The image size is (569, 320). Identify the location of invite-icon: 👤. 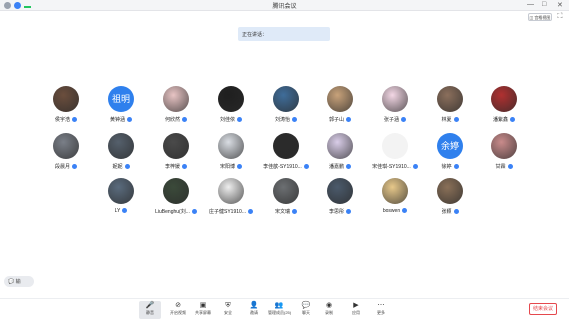
(254, 305).